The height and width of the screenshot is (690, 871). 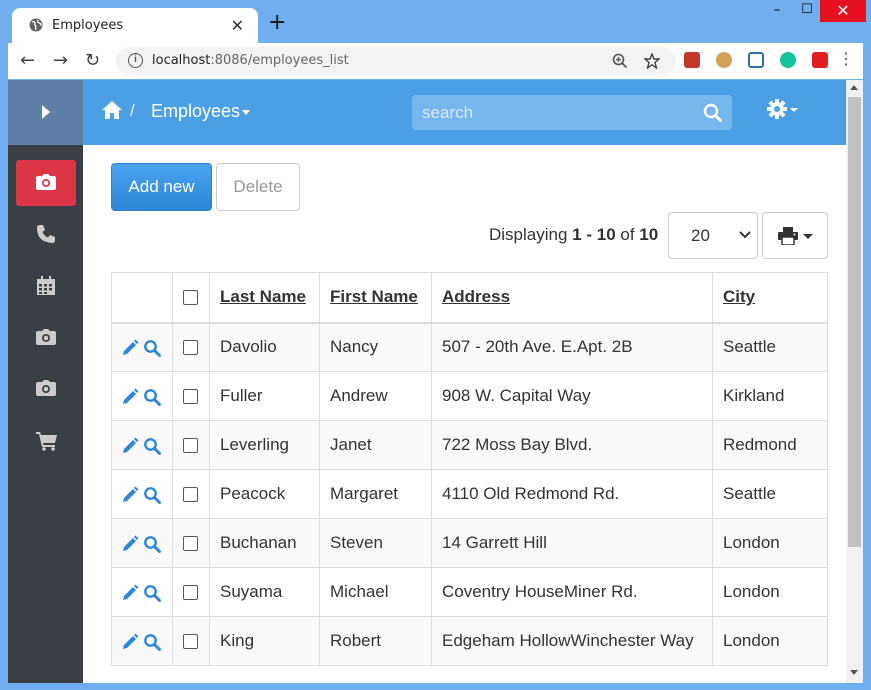 I want to click on breadcrumb-employees: Employees, so click(x=201, y=111).